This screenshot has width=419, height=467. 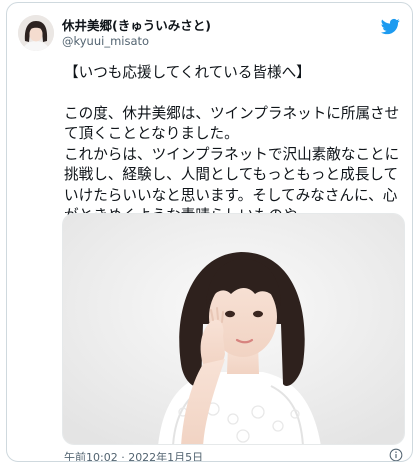 I want to click on avatar-image, so click(x=36, y=33).